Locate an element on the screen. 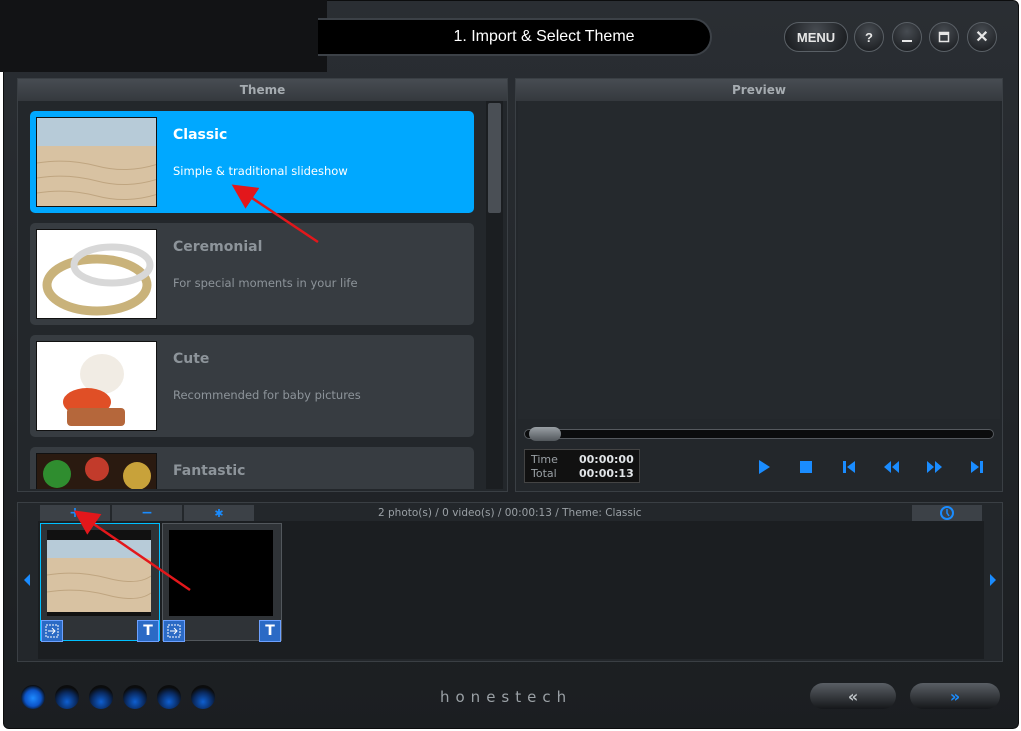  step-title: 1. Import & Select Theme is located at coordinates (515, 37).